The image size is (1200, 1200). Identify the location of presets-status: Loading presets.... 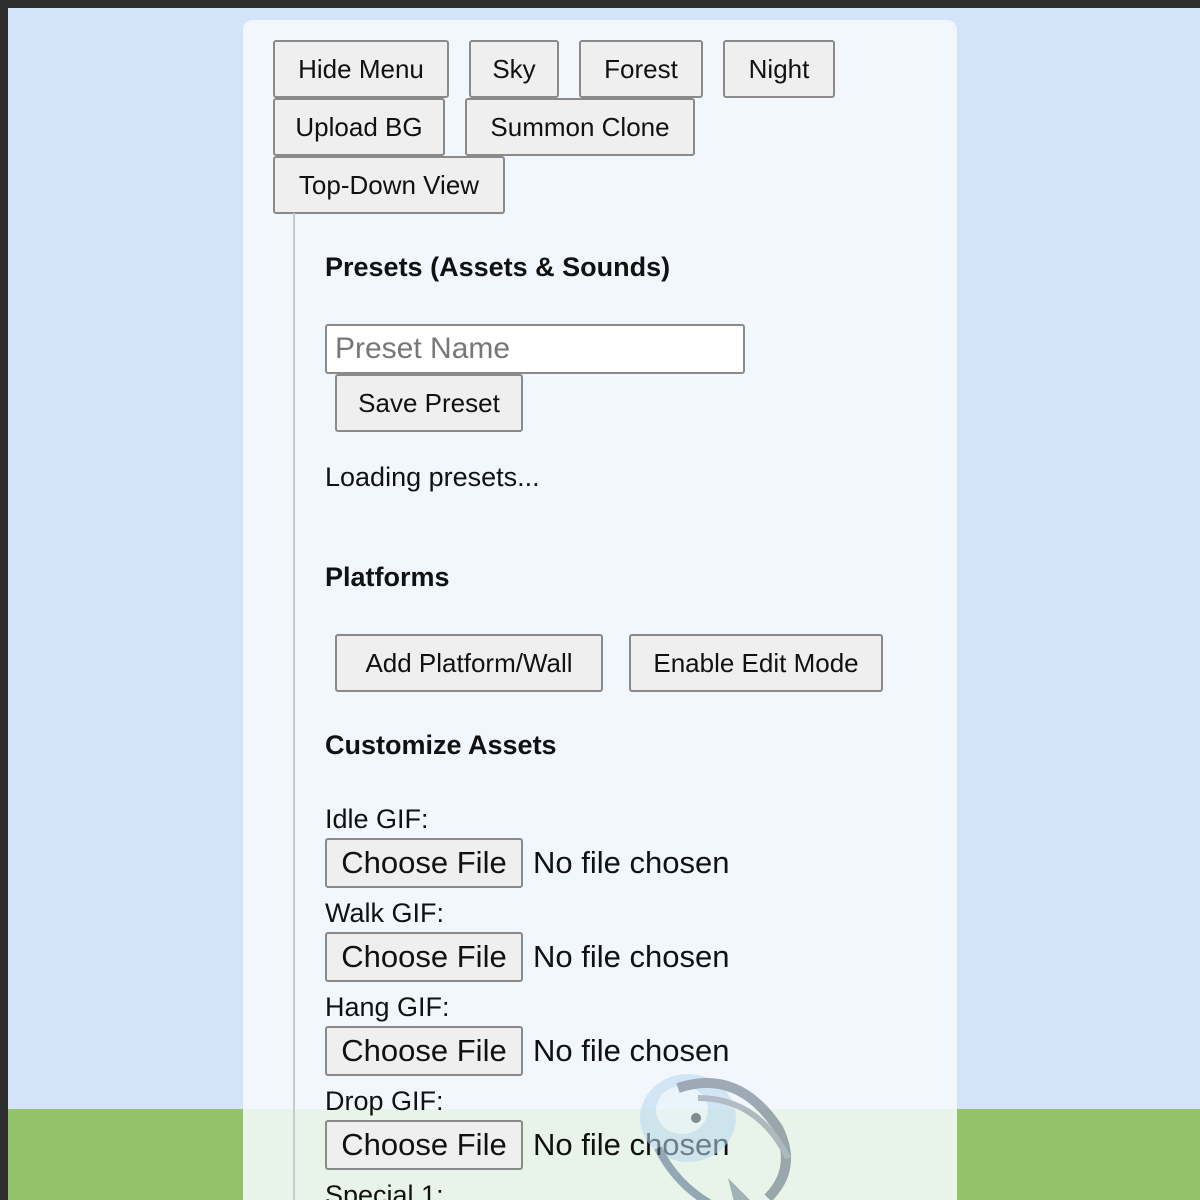
(432, 477).